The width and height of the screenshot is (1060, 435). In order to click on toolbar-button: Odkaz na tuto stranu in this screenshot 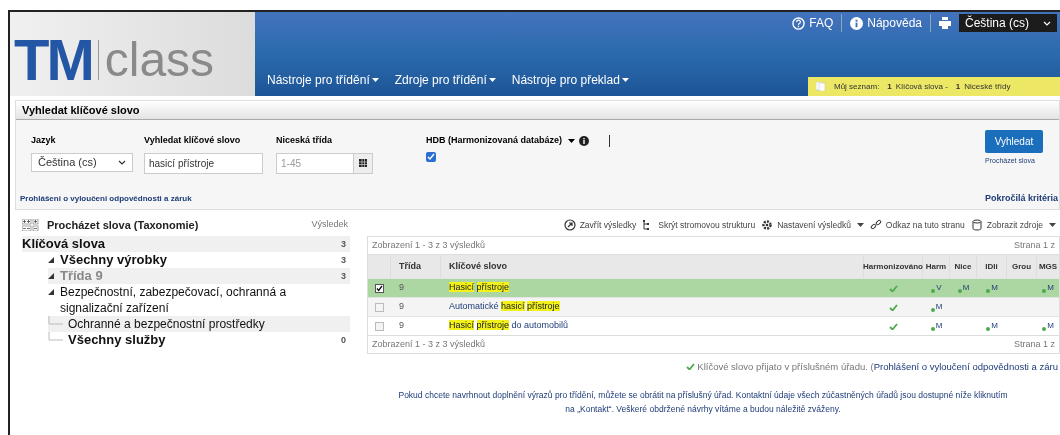, I will do `click(917, 225)`.